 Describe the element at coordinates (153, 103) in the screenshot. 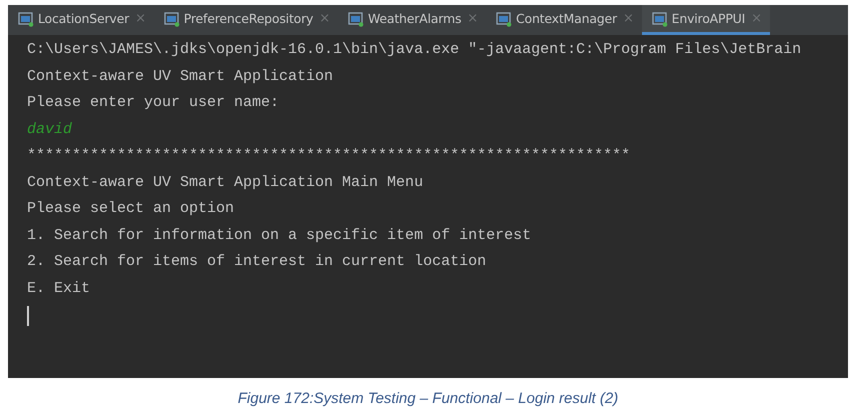

I see `console-line: Please enter your user name:` at that location.